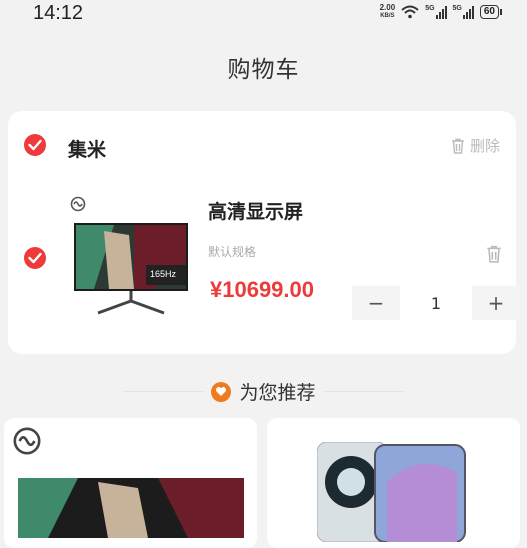 The image size is (527, 548). Describe the element at coordinates (131, 271) in the screenshot. I see `product-image: 165Hz` at that location.